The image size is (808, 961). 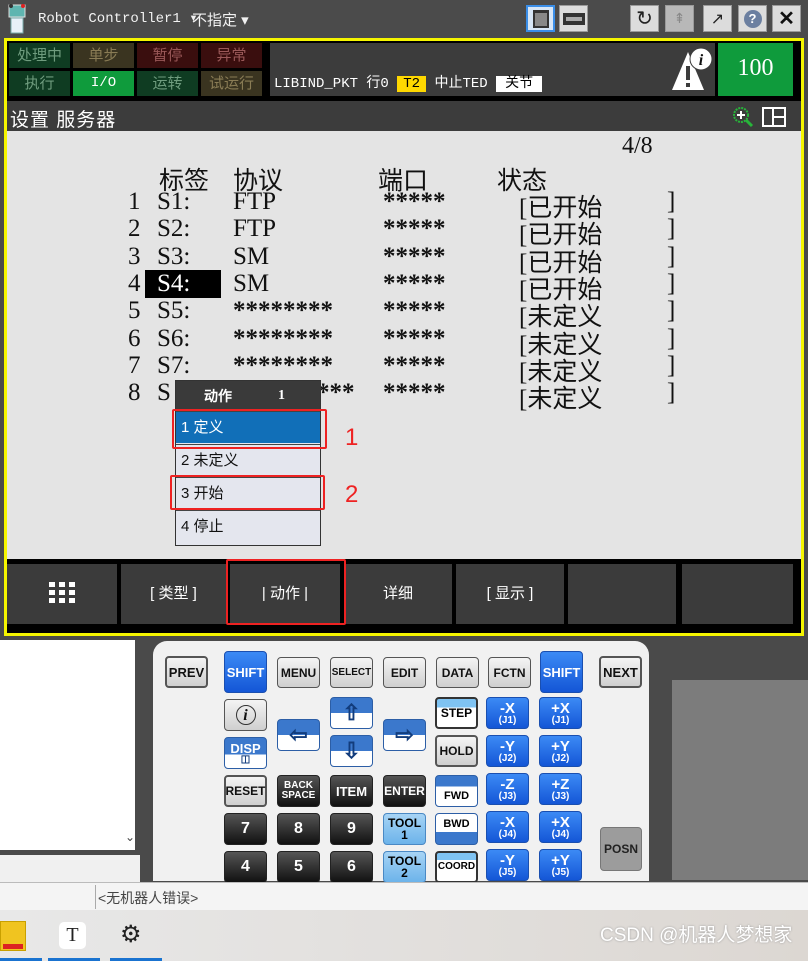 I want to click on export-button: ↗, so click(x=717, y=18).